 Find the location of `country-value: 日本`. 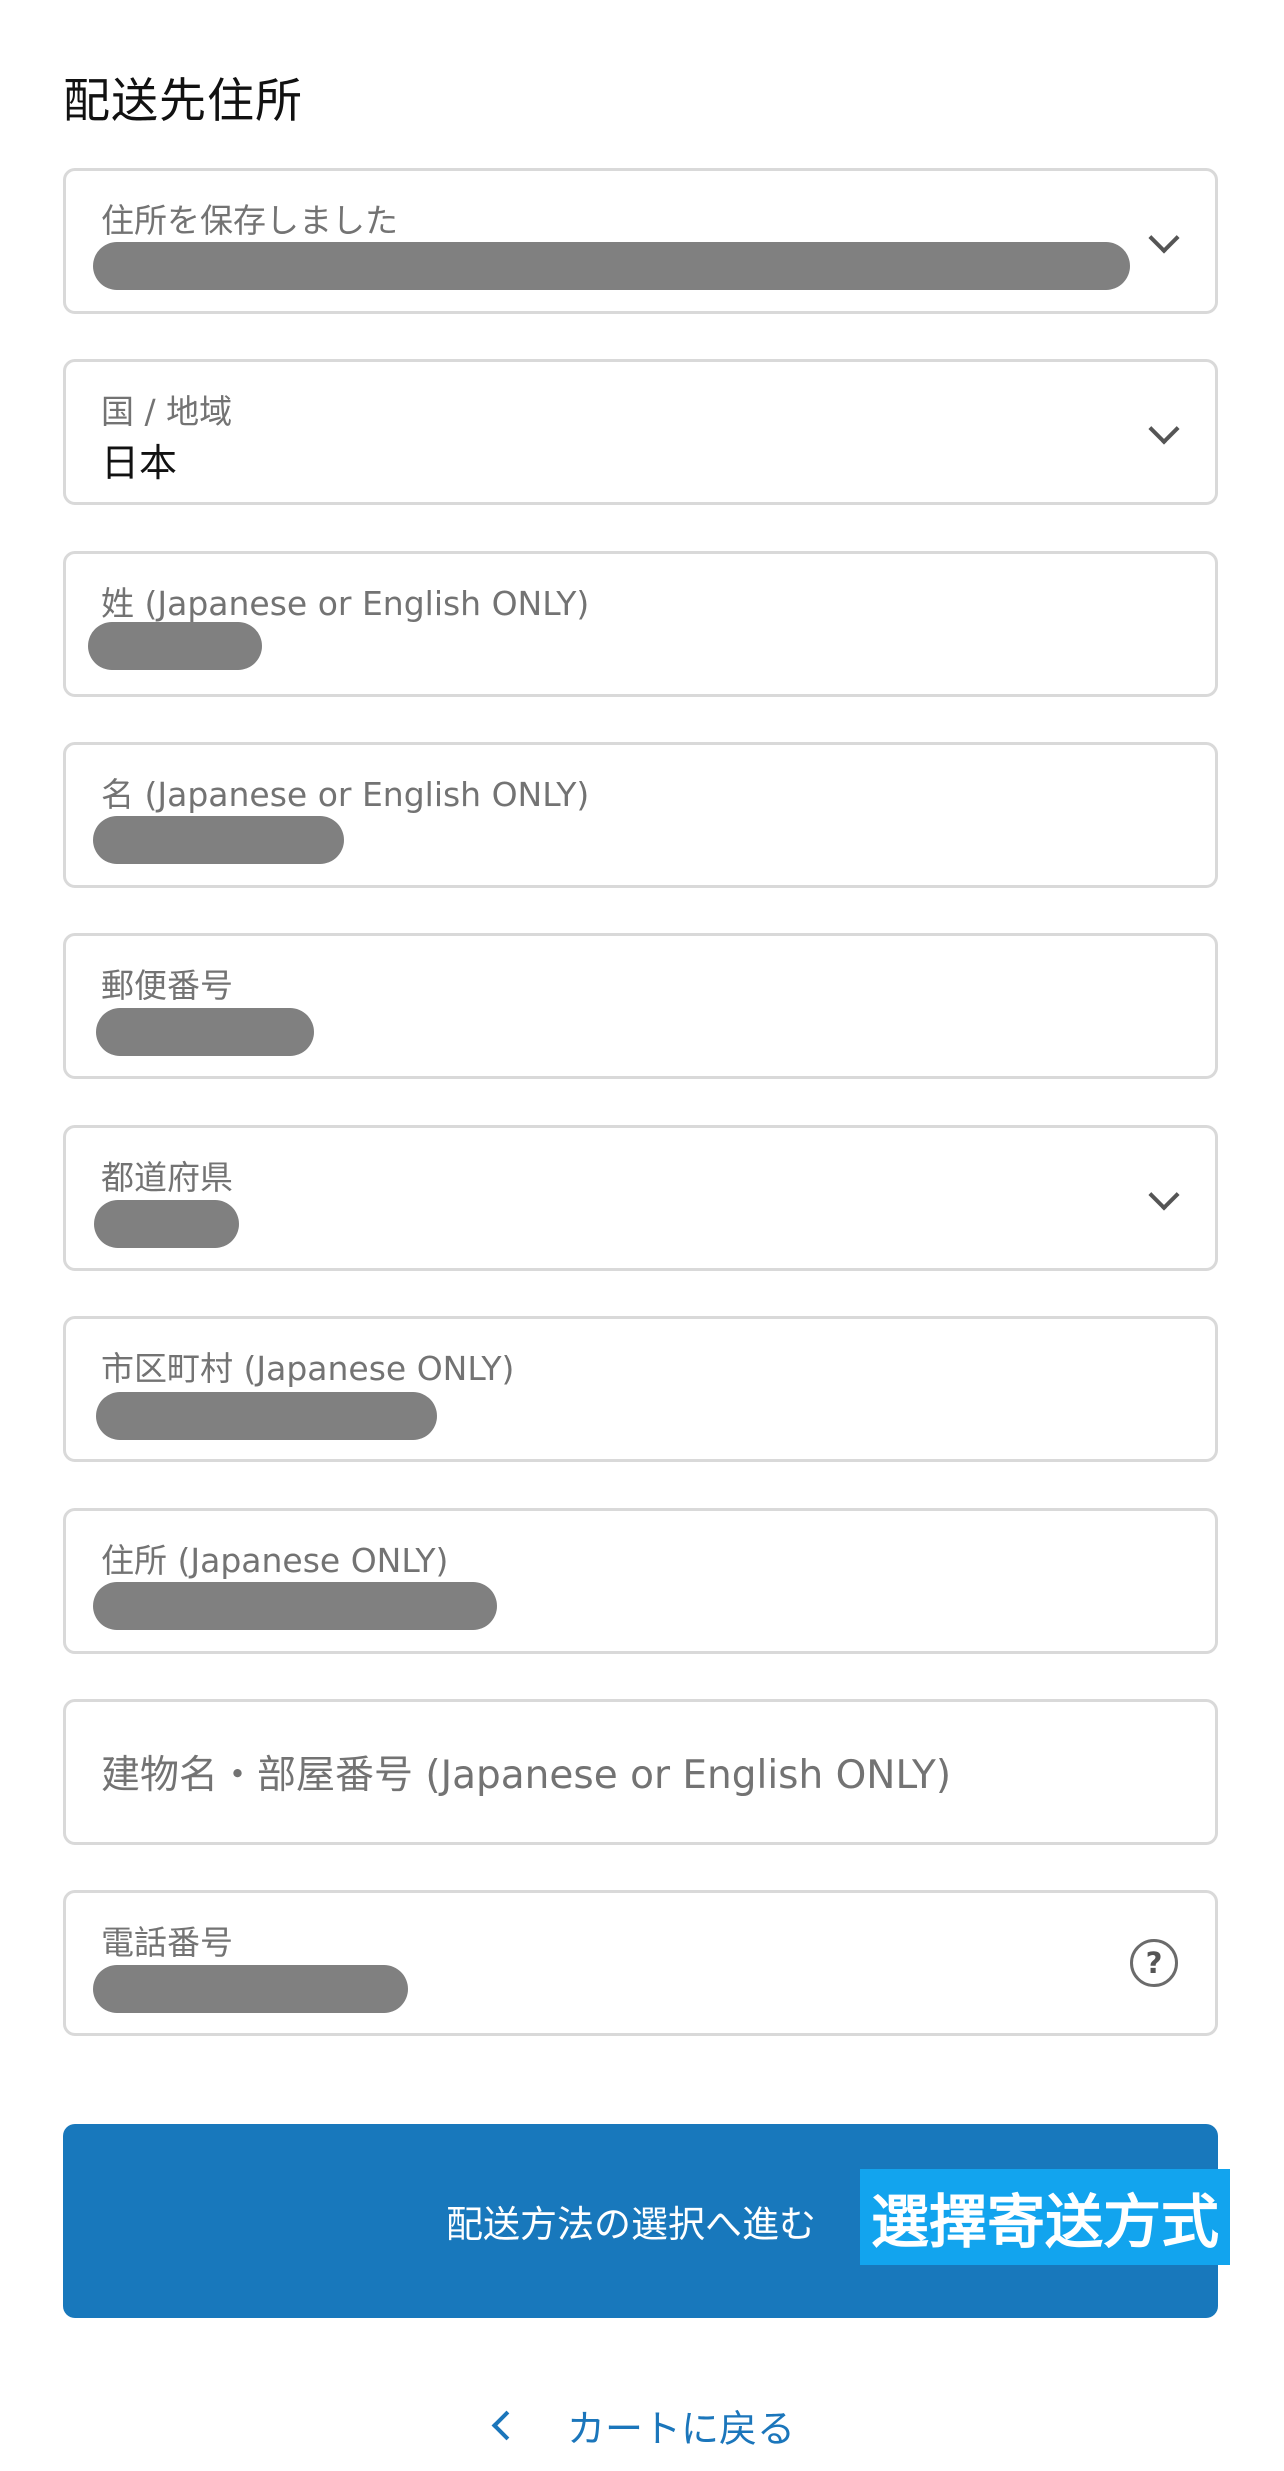

country-value: 日本 is located at coordinates (139, 463).